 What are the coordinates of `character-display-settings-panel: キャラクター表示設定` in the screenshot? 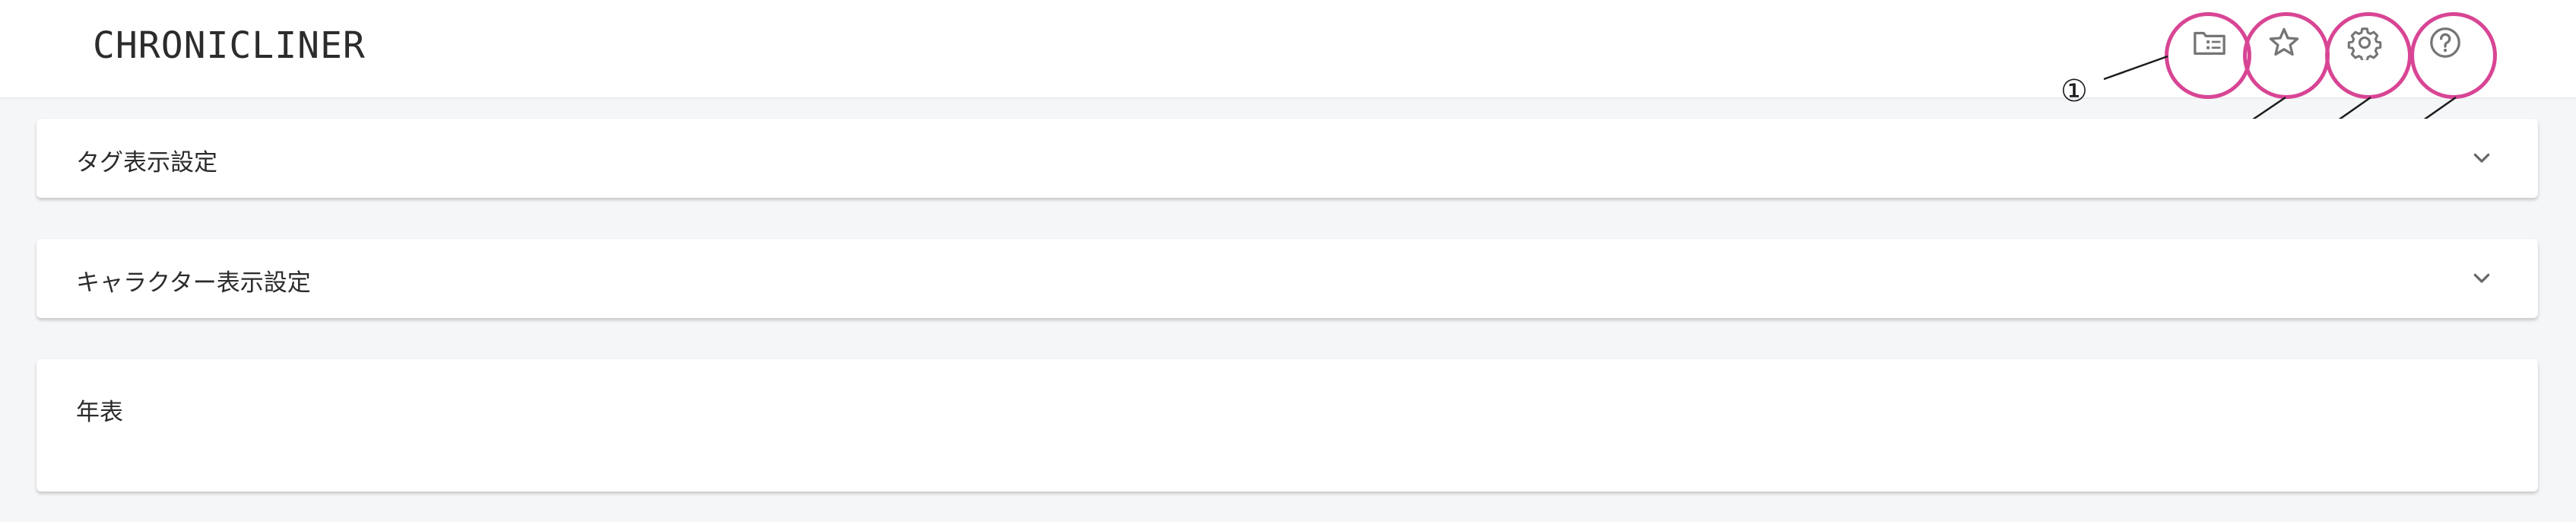 It's located at (1287, 278).